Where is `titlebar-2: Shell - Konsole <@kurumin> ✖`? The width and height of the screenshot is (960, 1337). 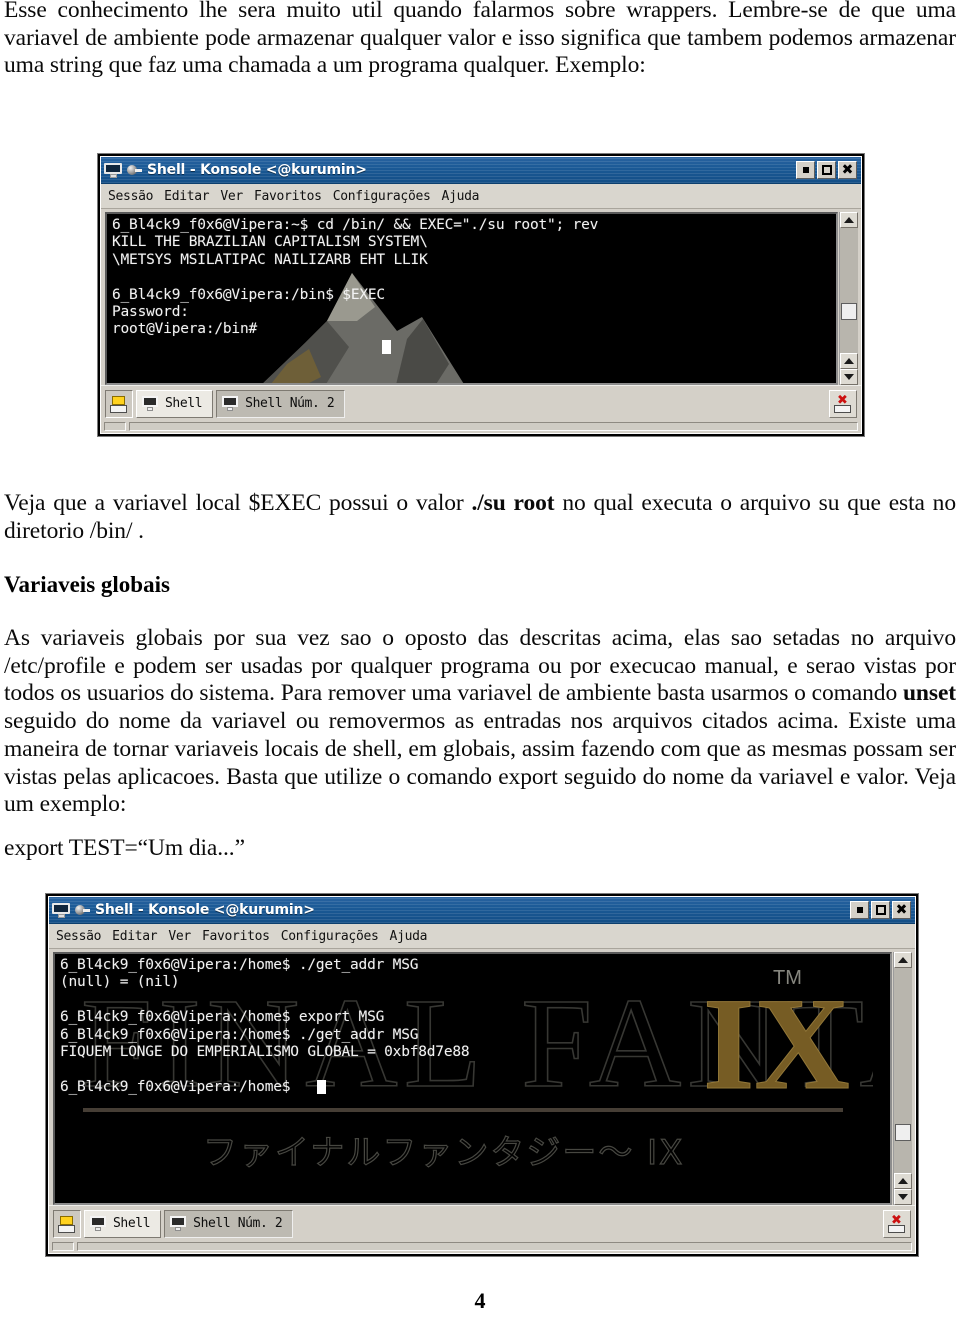
titlebar-2: Shell - Konsole <@kurumin> ✖ is located at coordinates (482, 910).